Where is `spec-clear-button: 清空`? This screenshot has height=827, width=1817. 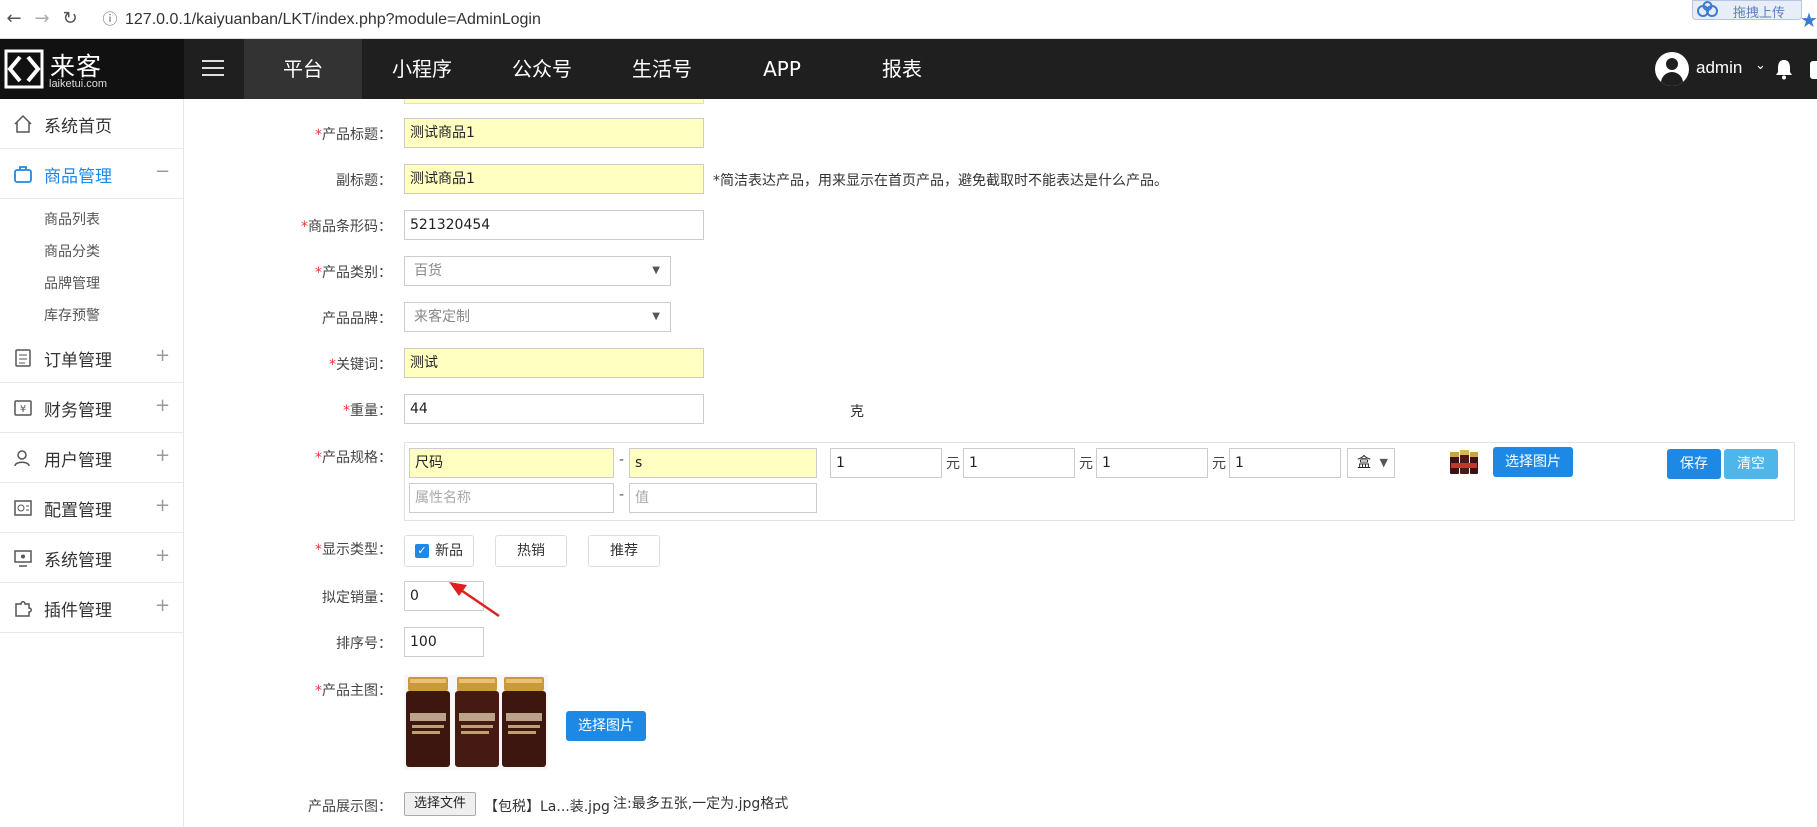
spec-clear-button: 清空 is located at coordinates (1751, 464).